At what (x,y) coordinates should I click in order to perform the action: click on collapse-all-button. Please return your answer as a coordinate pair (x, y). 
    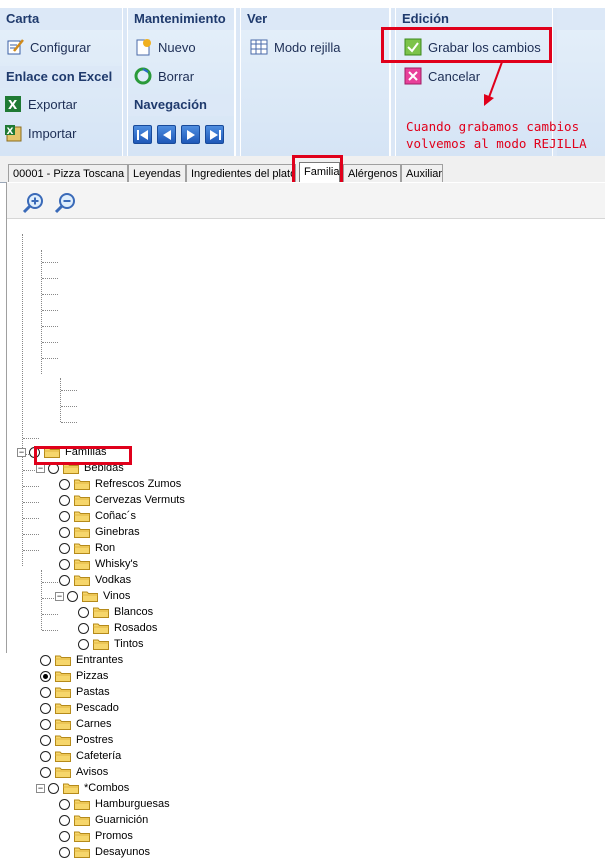
    Looking at the image, I should click on (66, 203).